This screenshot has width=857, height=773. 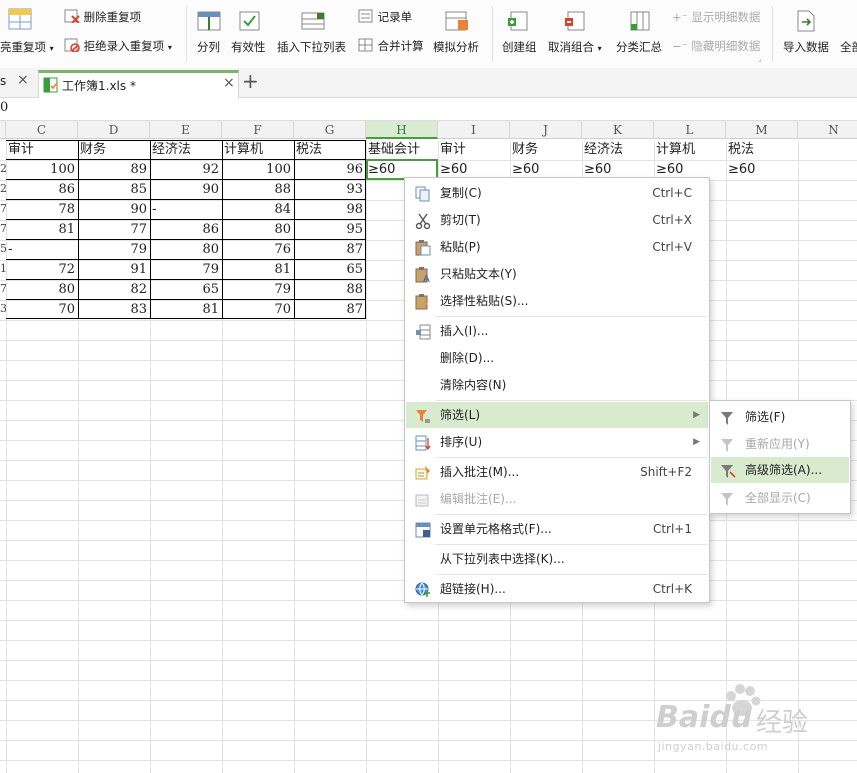 I want to click on highlight-duplicates-button: 亮重复项 ▾, so click(x=27, y=47).